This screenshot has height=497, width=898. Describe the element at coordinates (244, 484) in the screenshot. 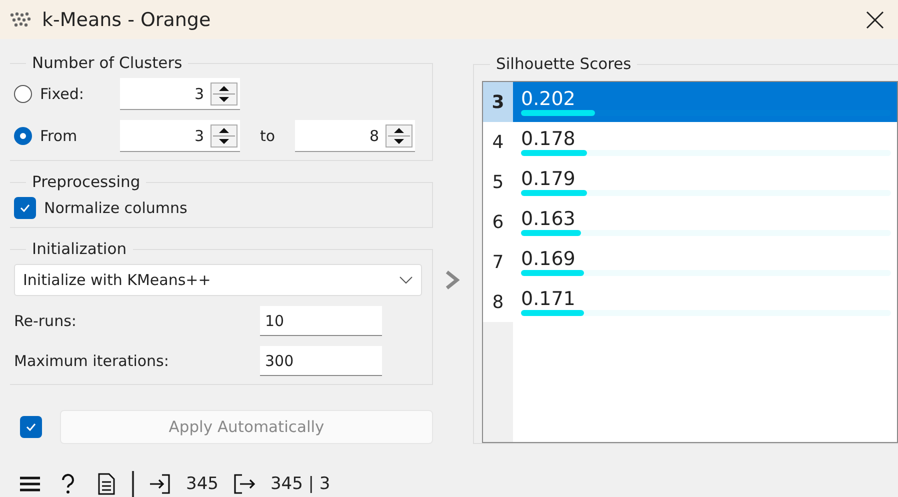

I see `output-icon` at that location.